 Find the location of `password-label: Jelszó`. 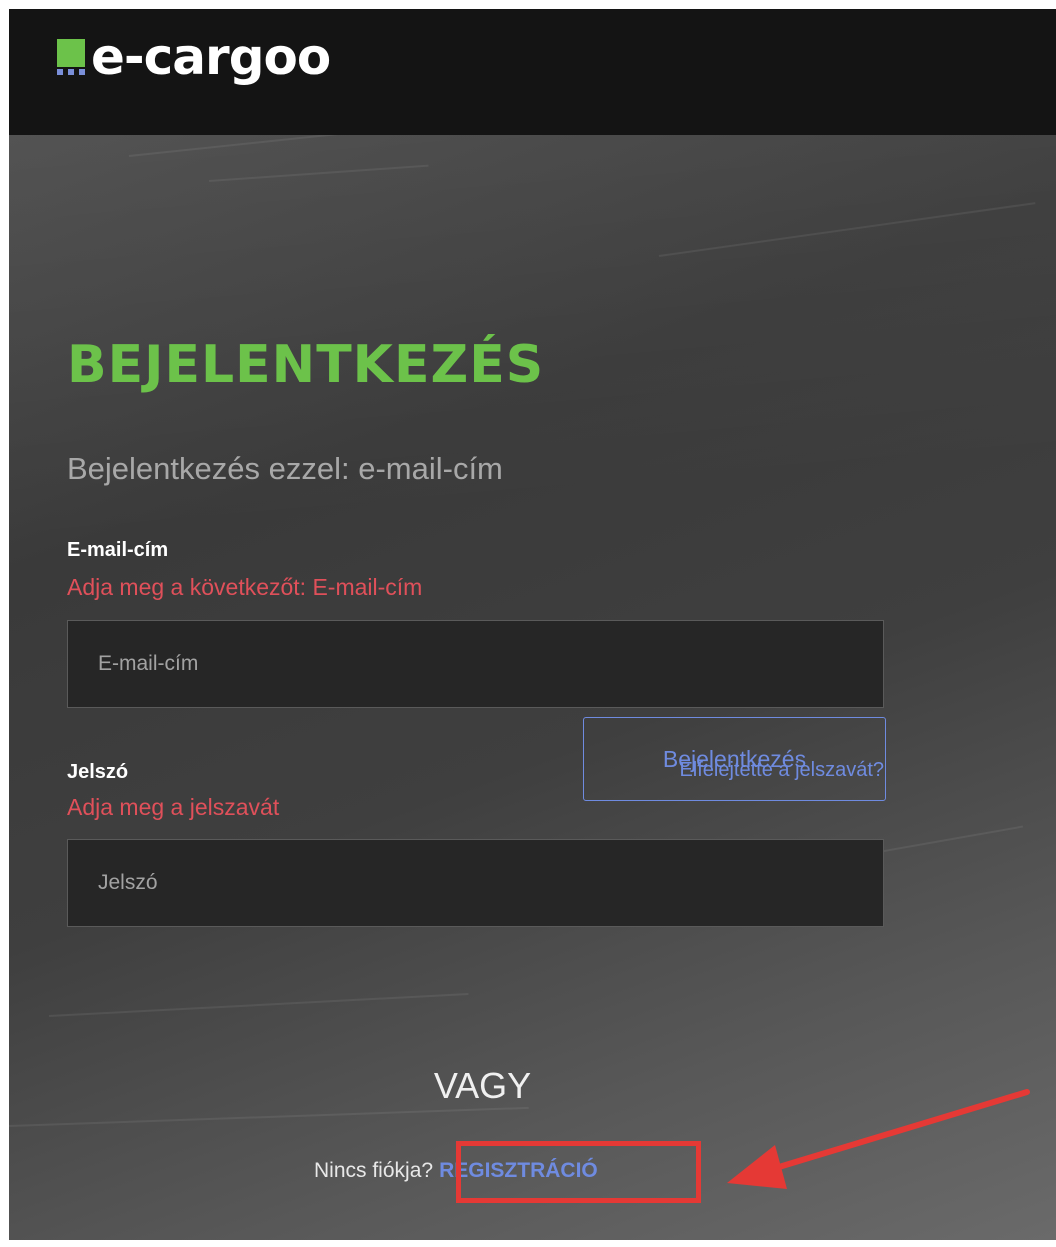

password-label: Jelszó is located at coordinates (98, 772).